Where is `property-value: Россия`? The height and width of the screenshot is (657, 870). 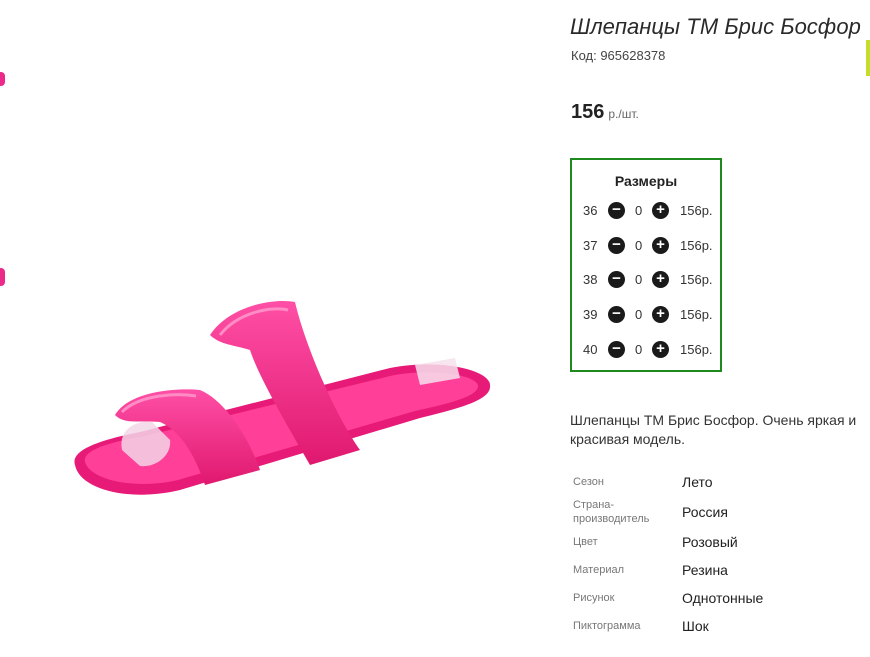
property-value: Россия is located at coordinates (705, 512).